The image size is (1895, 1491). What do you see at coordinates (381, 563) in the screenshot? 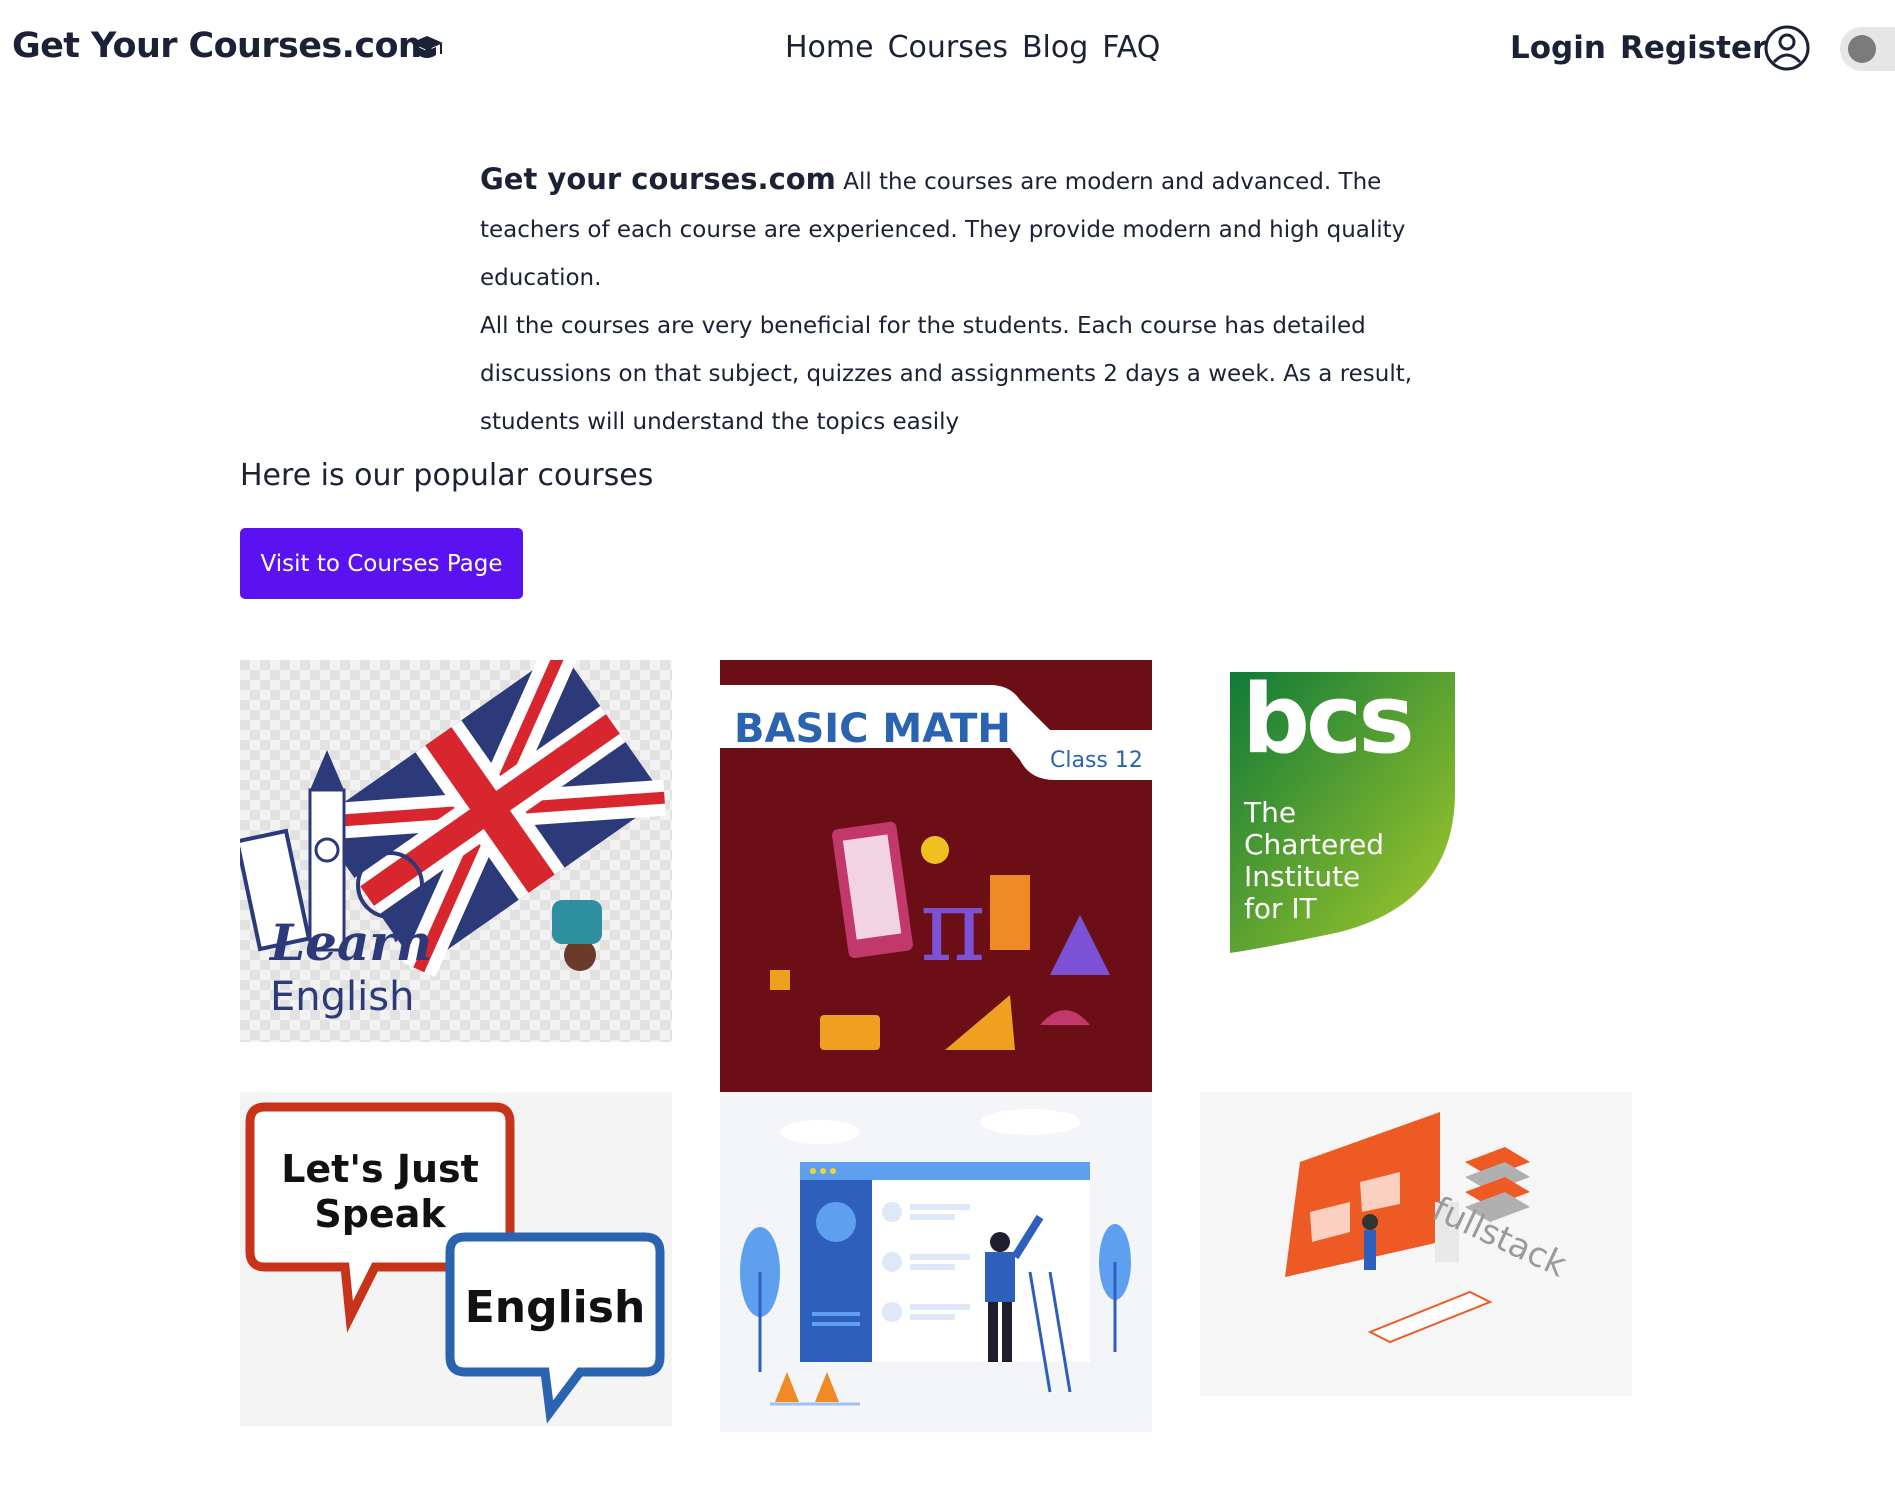
I see `visit-courses-button: Visit to Courses Page` at bounding box center [381, 563].